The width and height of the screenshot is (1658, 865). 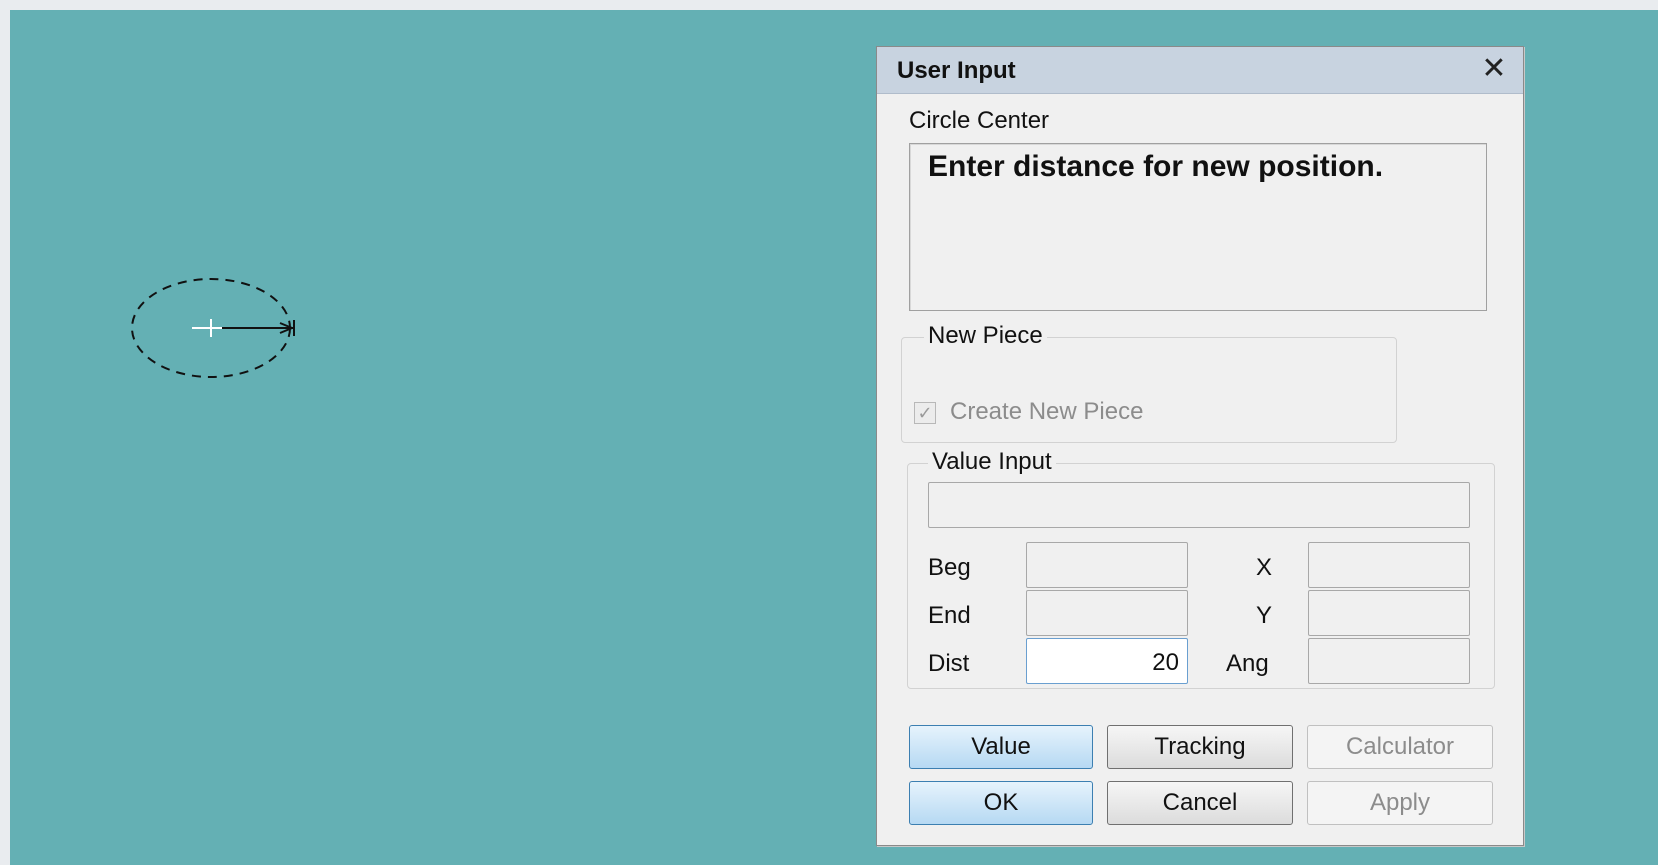 I want to click on ang-field, so click(x=1389, y=661).